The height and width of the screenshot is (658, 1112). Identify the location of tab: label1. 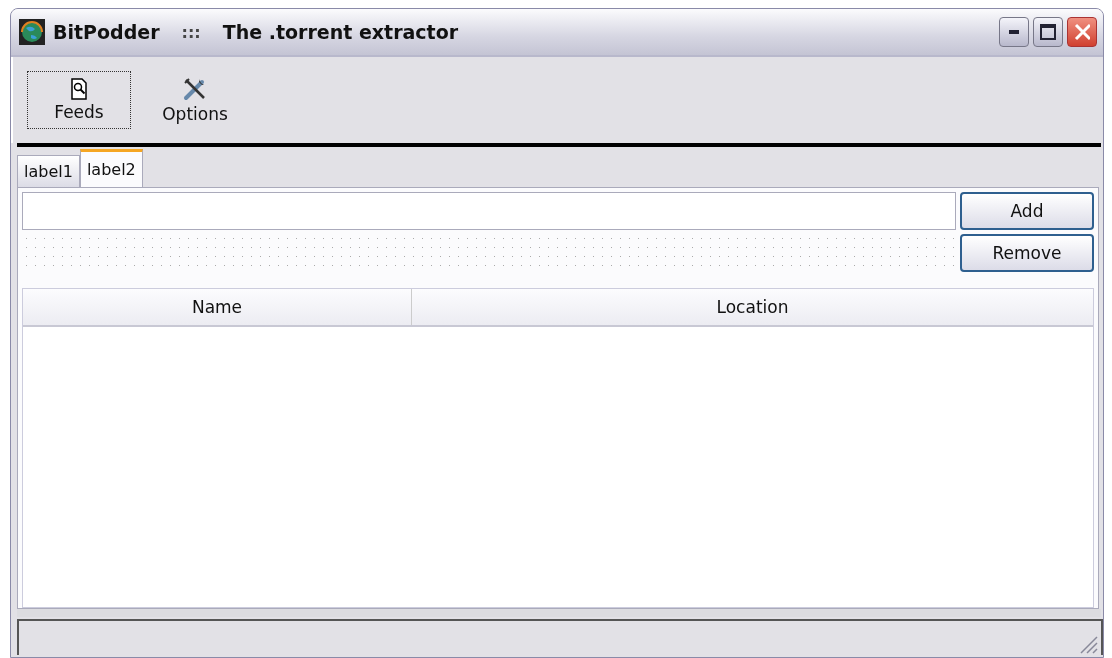
(48, 171).